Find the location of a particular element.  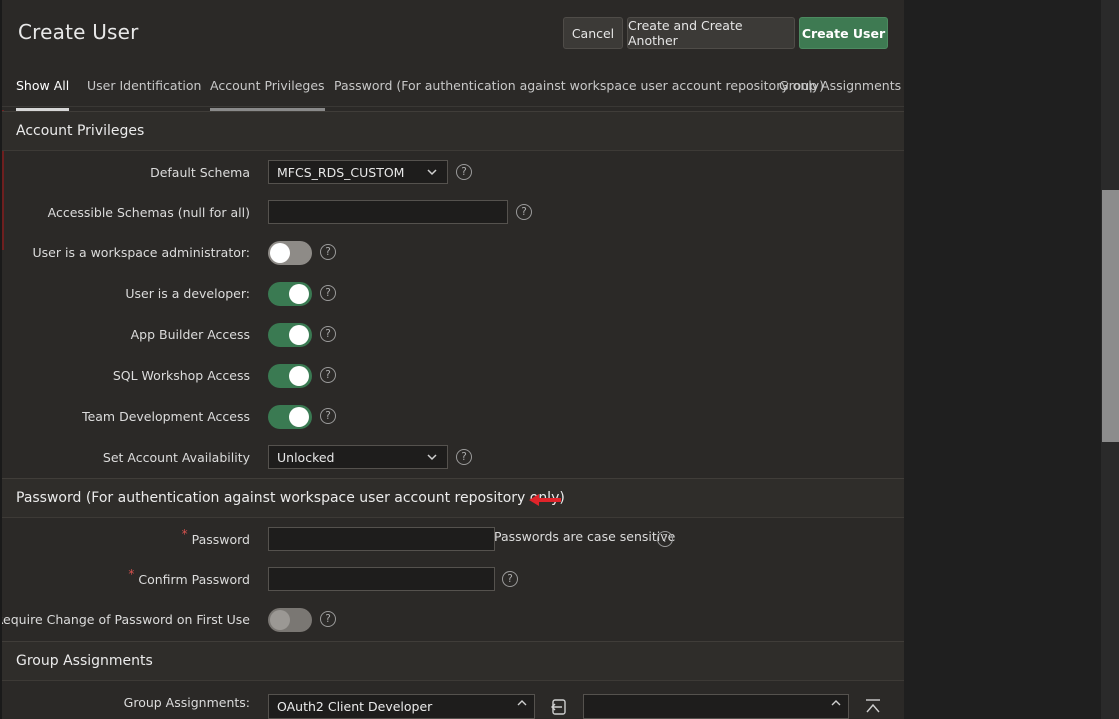

group-assignments-heading: Group Assignments is located at coordinates (453, 661).